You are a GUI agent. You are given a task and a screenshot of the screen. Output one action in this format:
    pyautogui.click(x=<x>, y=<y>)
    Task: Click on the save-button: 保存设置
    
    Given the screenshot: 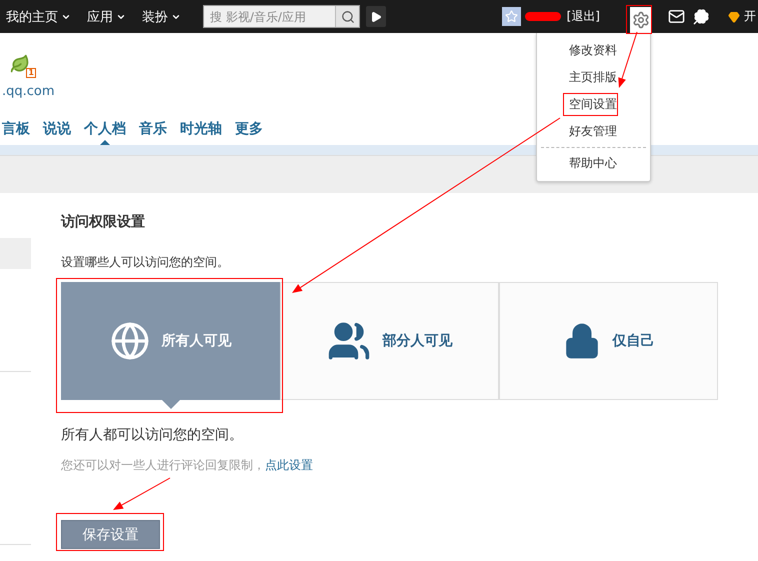 What is the action you would take?
    pyautogui.click(x=110, y=534)
    